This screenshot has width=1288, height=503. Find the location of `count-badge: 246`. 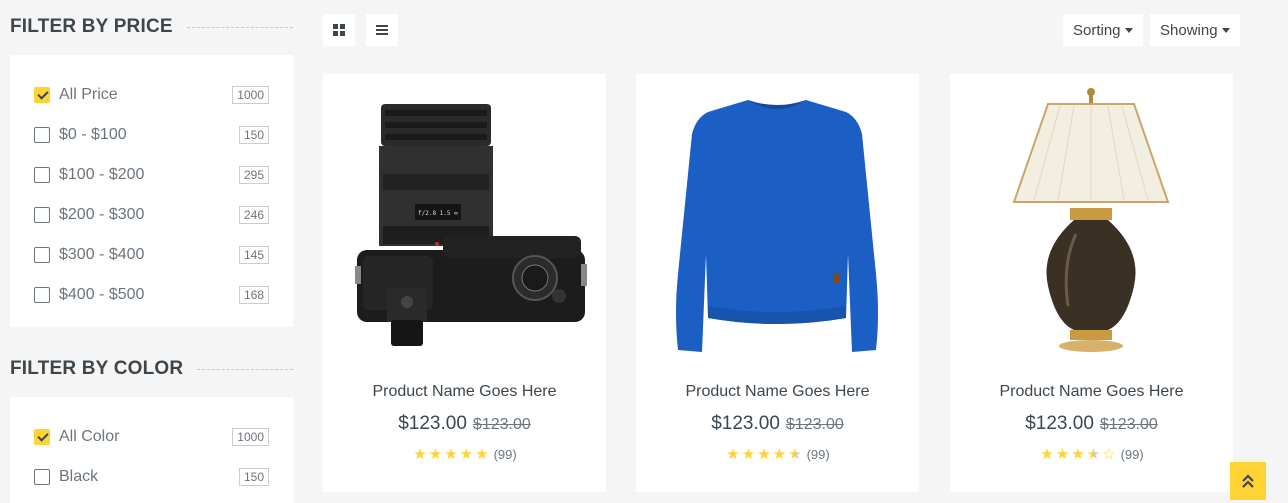

count-badge: 246 is located at coordinates (253, 215).